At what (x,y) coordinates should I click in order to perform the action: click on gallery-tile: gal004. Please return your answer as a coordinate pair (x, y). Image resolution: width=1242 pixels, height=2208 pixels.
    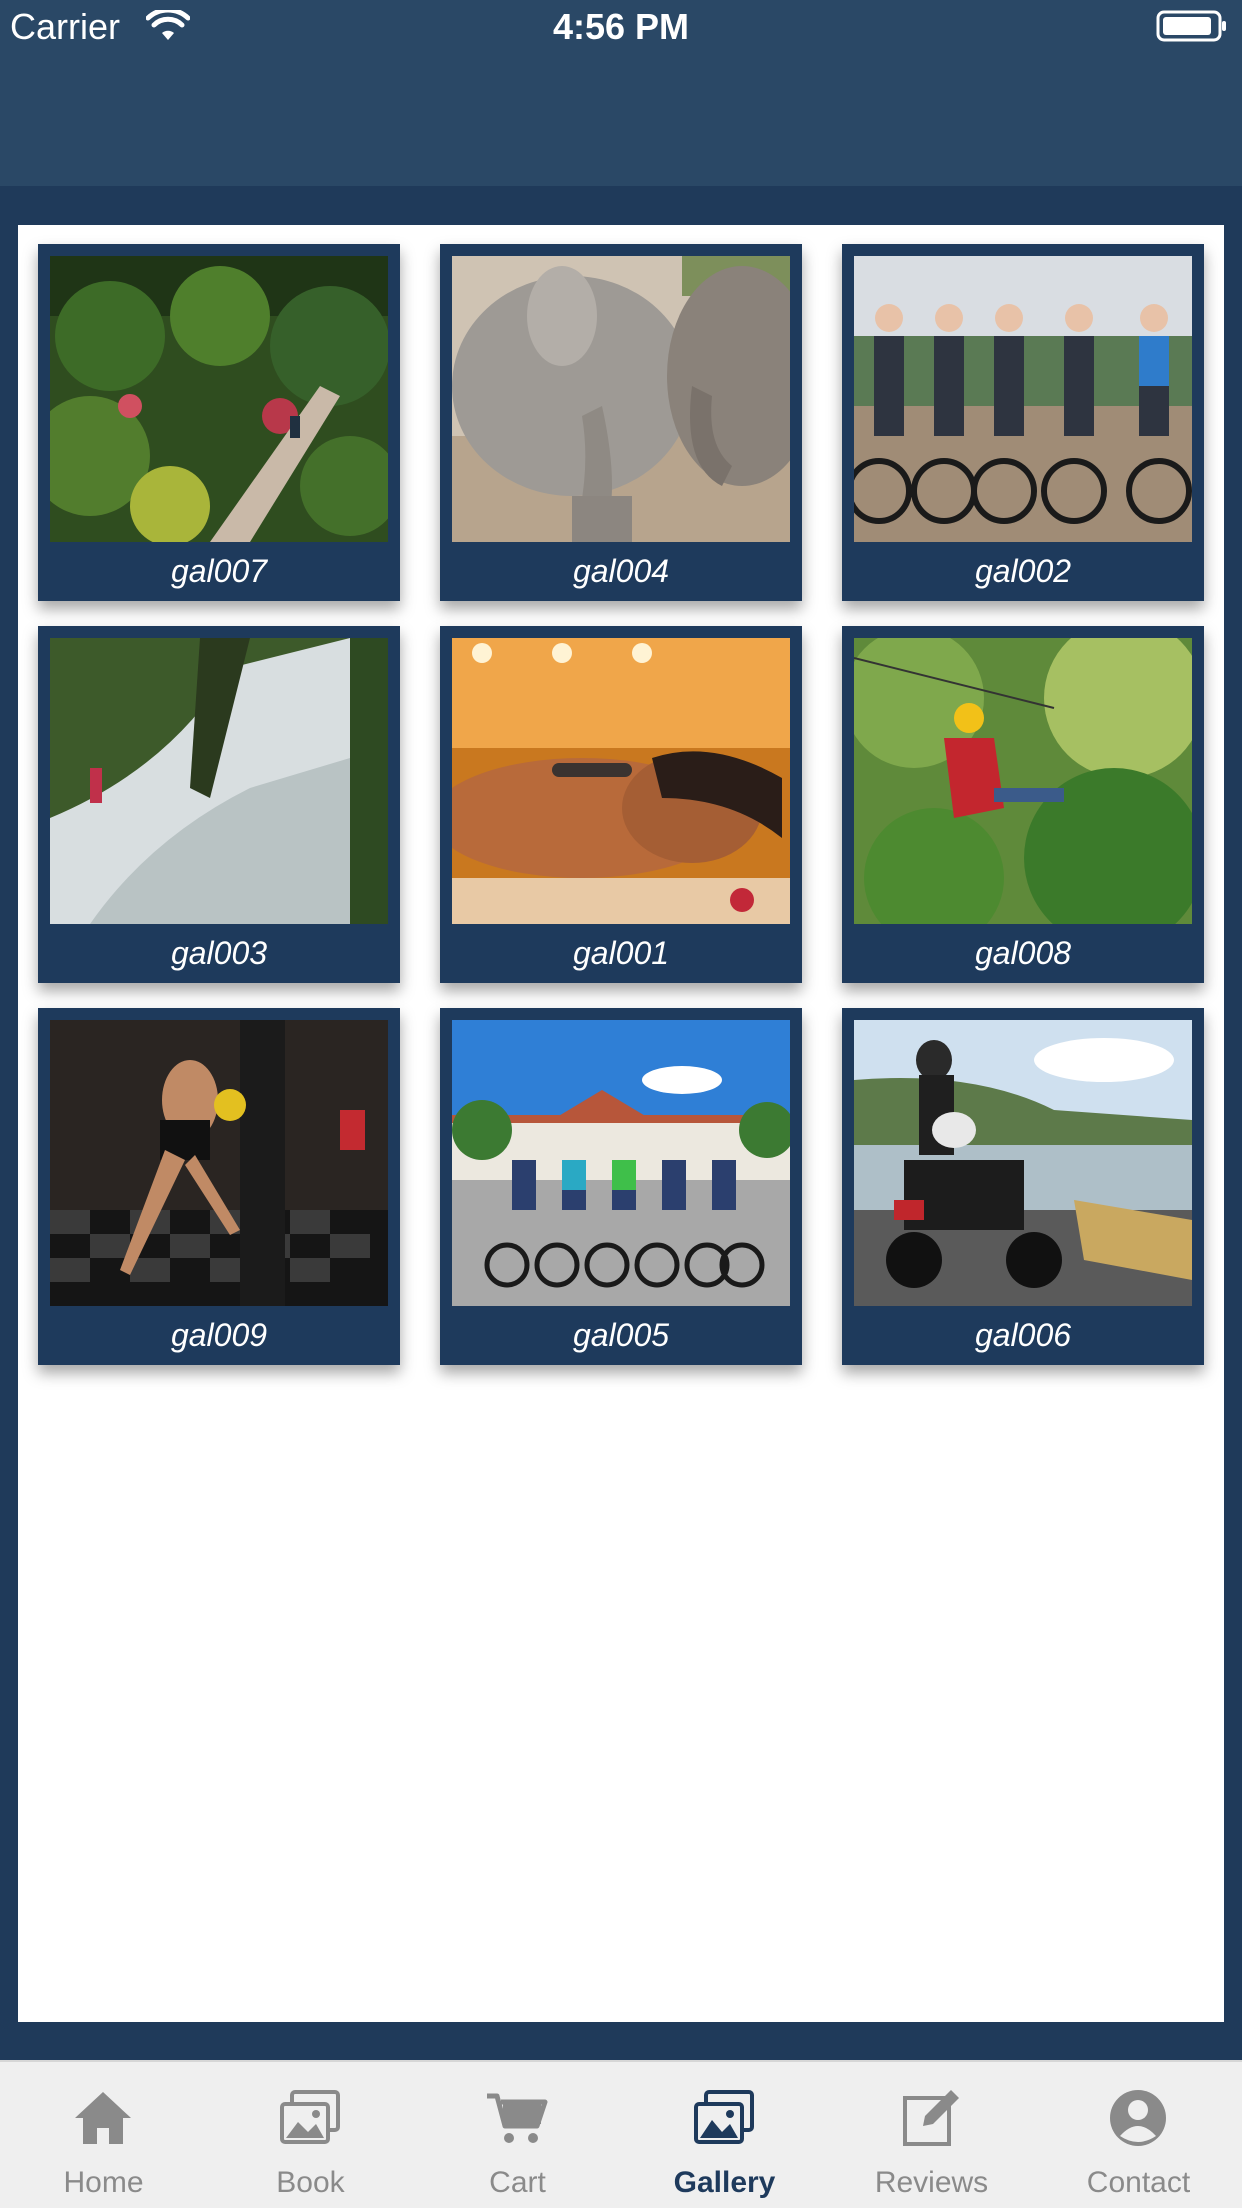
    Looking at the image, I should click on (621, 422).